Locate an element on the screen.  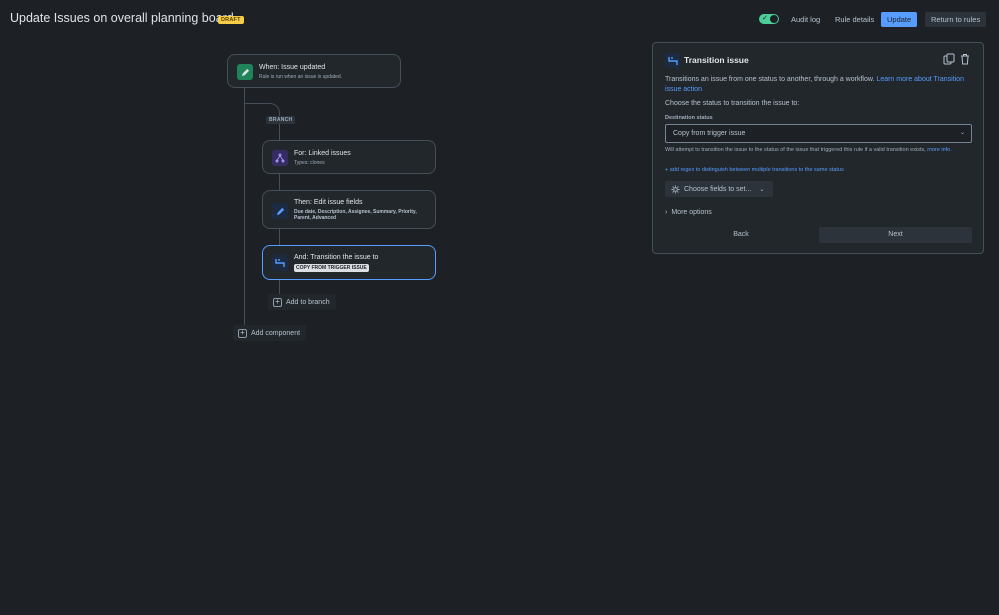
trigger-title: When: Issue updated is located at coordinates (292, 67).